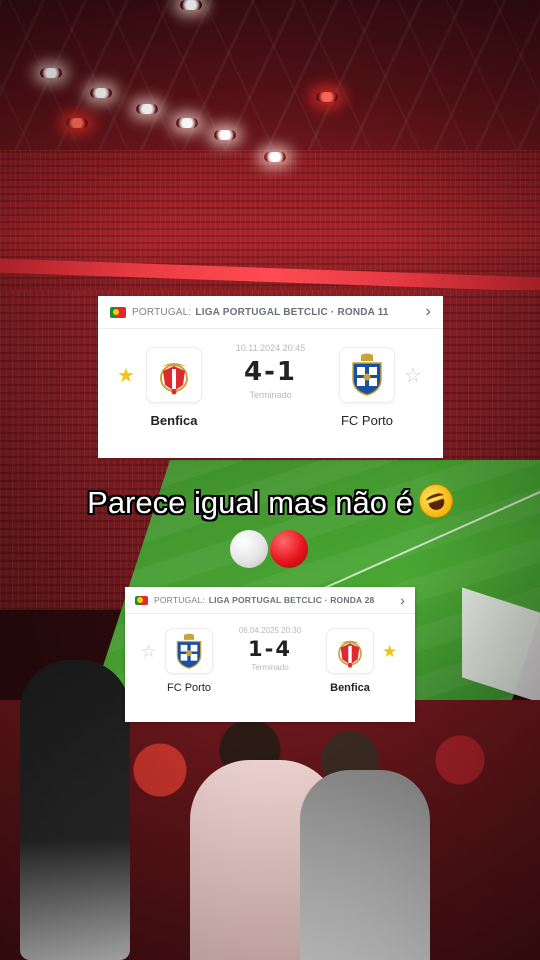 This screenshot has height=960, width=540. Describe the element at coordinates (174, 420) in the screenshot. I see `home-team-name: Benfica` at that location.